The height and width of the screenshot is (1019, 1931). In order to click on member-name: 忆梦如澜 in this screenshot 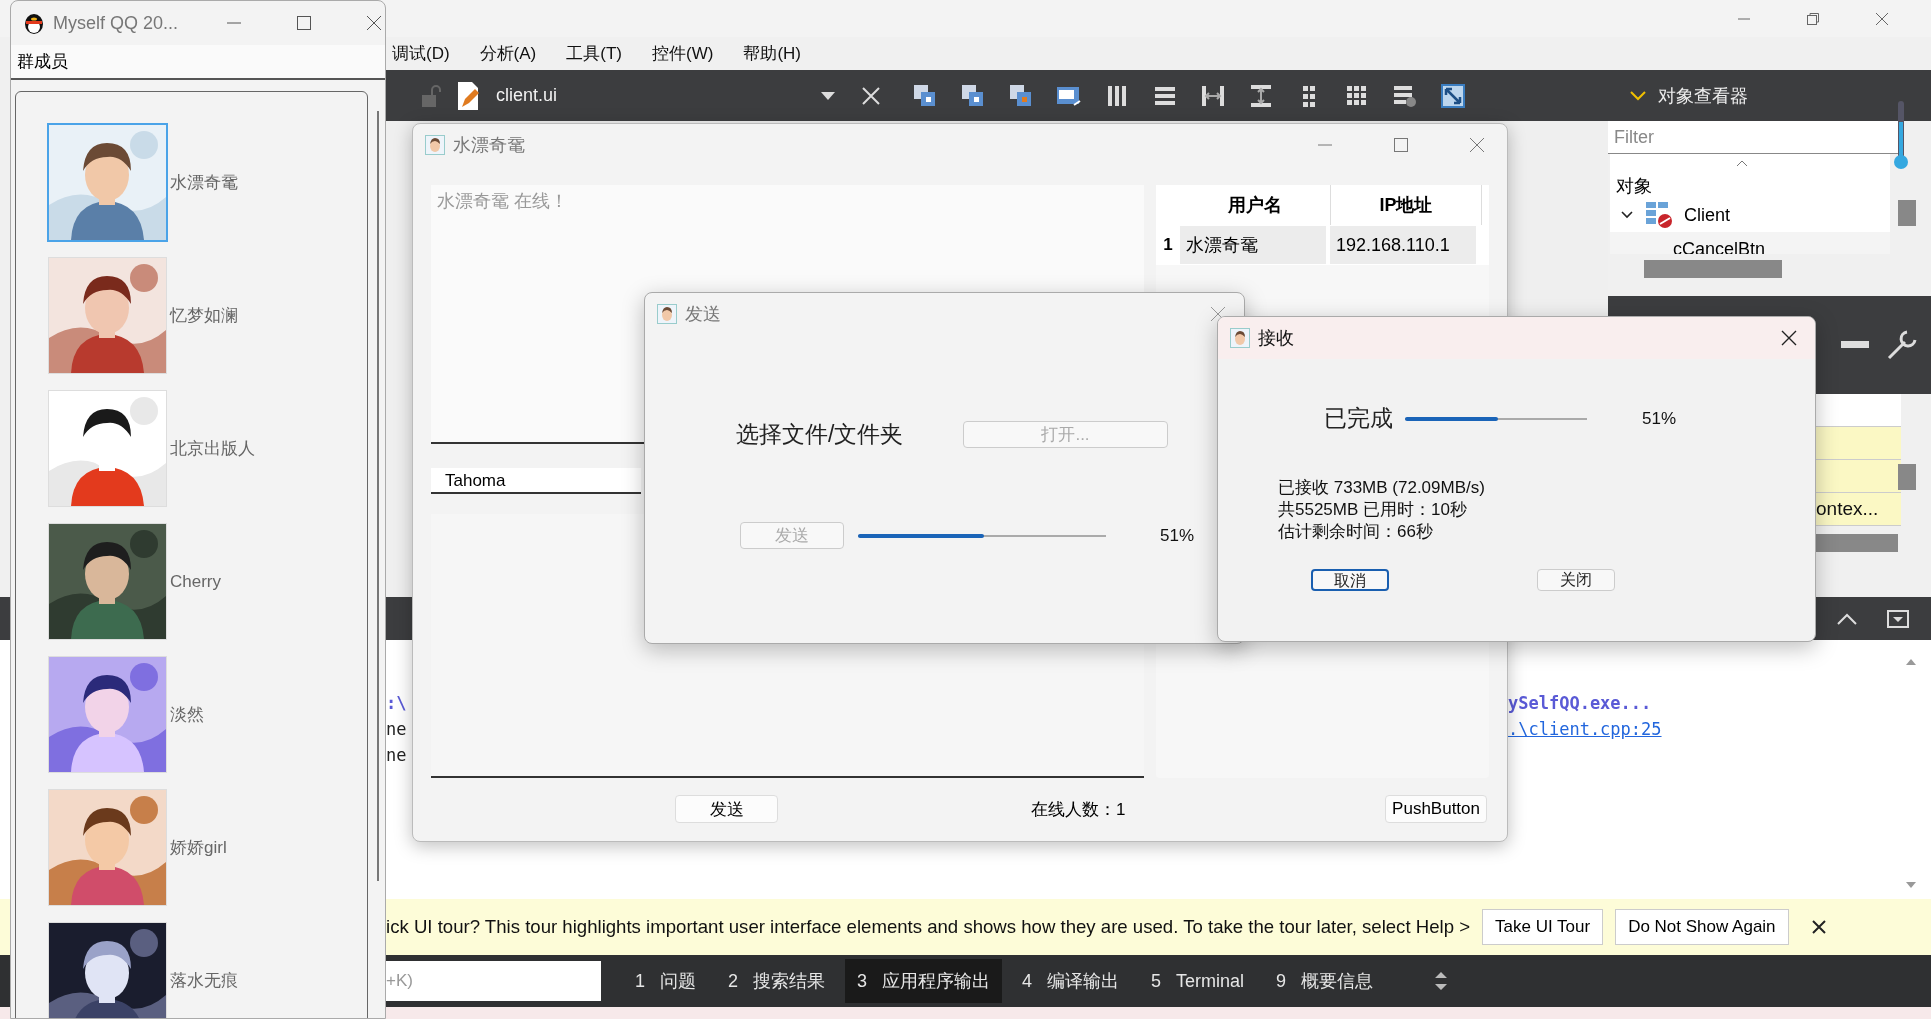, I will do `click(204, 316)`.